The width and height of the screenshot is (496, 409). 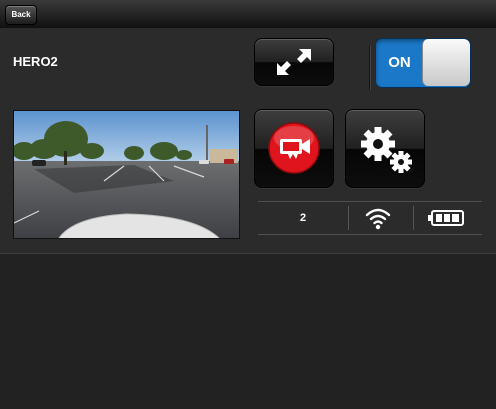 I want to click on vertical-divider, so click(x=369, y=68).